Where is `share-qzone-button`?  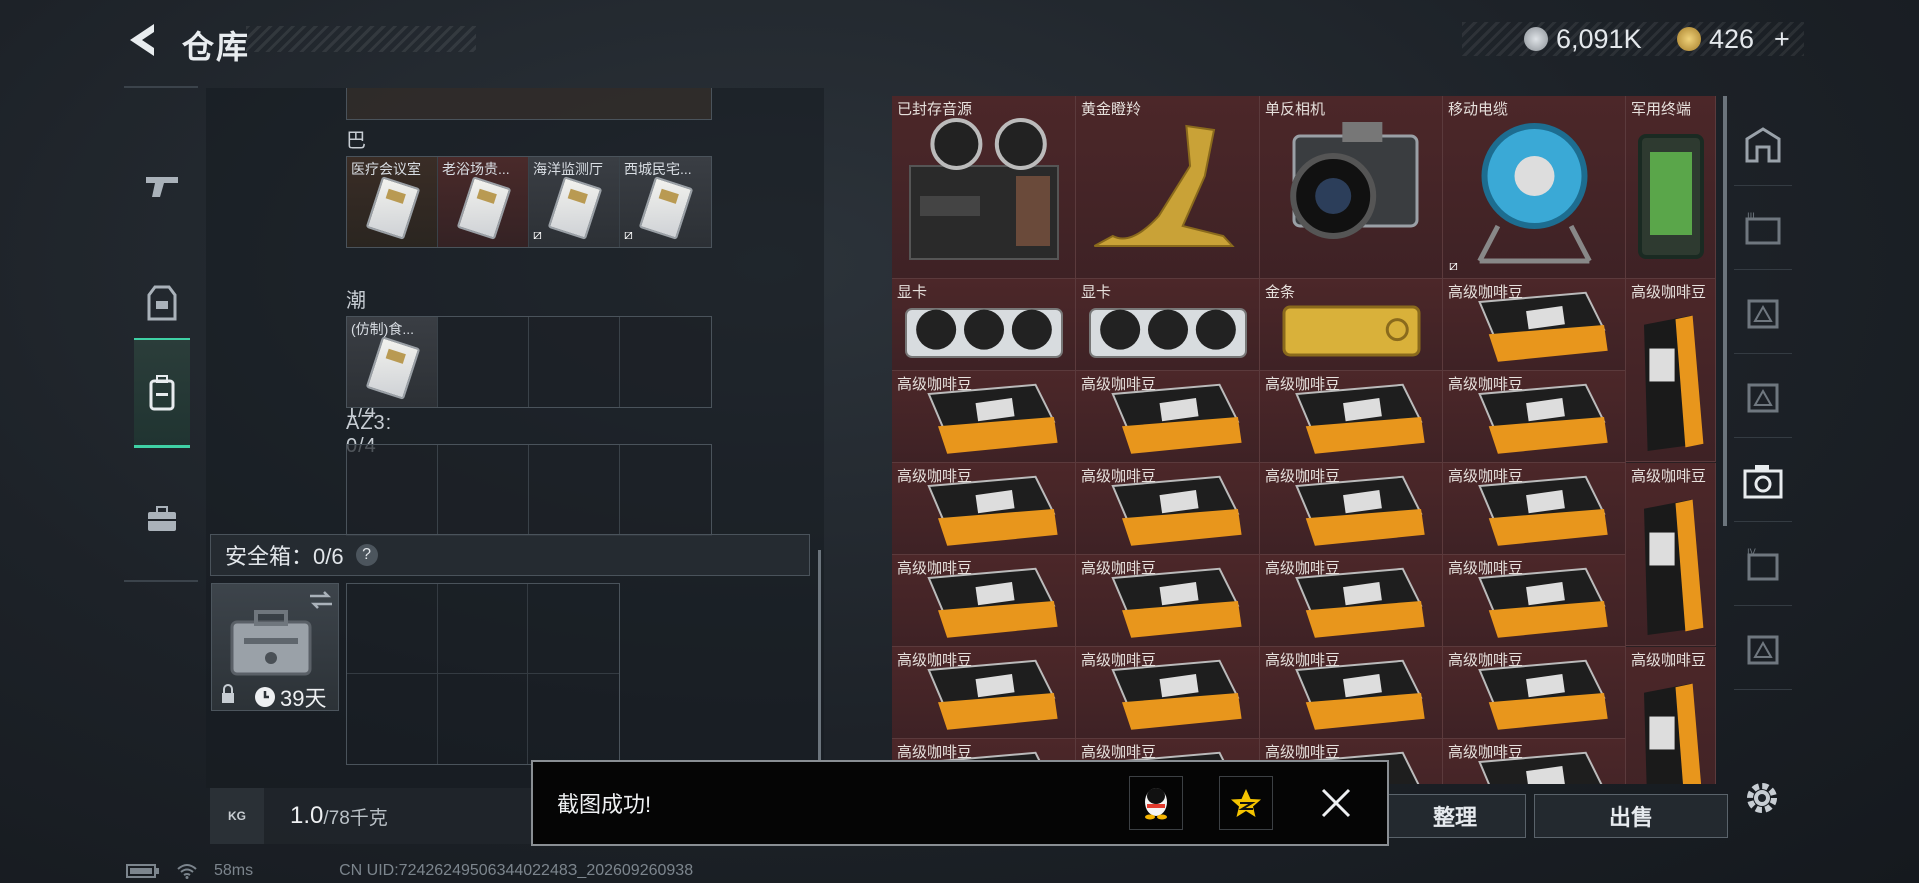 share-qzone-button is located at coordinates (1246, 803).